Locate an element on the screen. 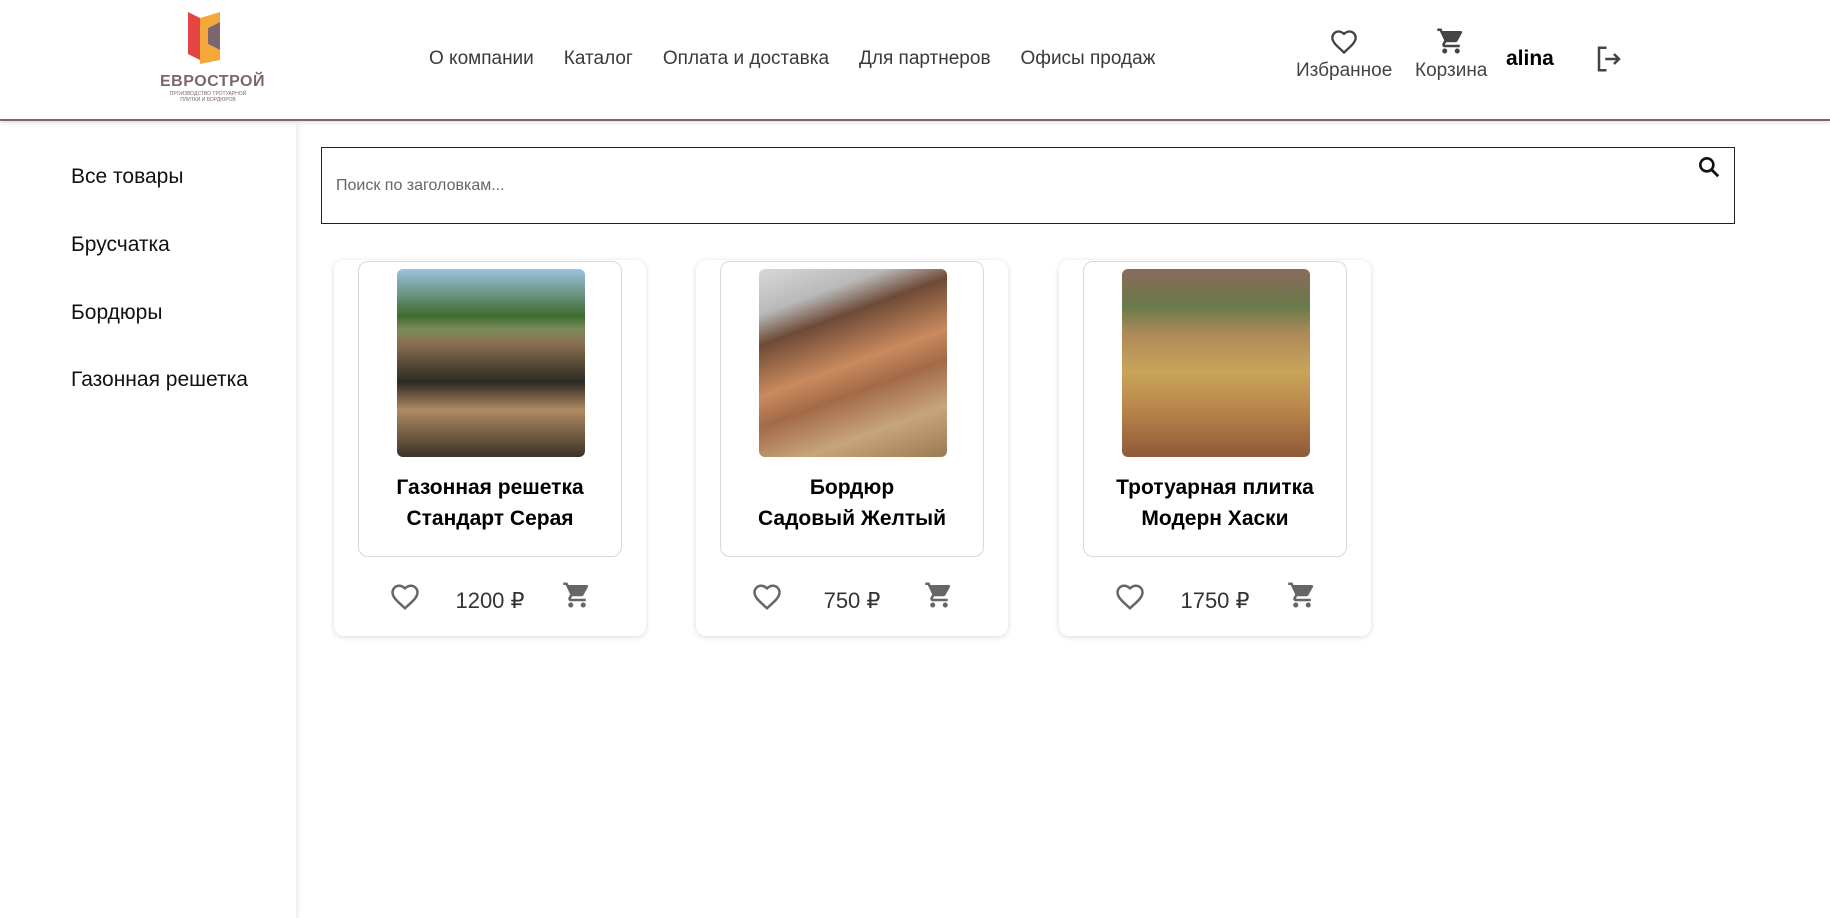  product-price: 750 ₽ is located at coordinates (852, 600).